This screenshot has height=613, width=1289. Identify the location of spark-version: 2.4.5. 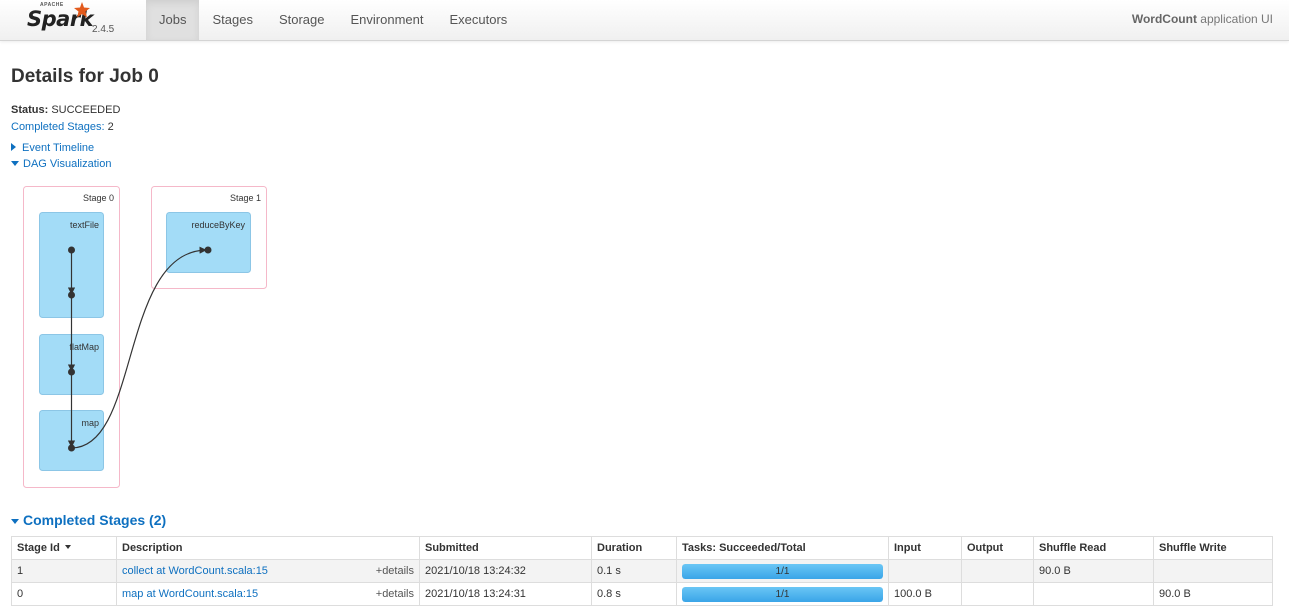
(103, 29).